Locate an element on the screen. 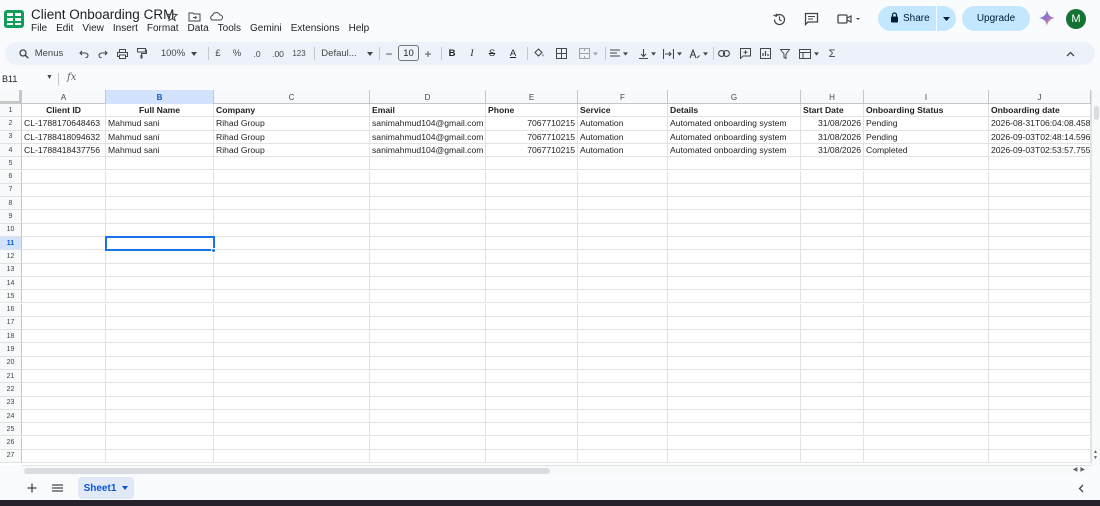  header-cell: Start Date is located at coordinates (832, 111).